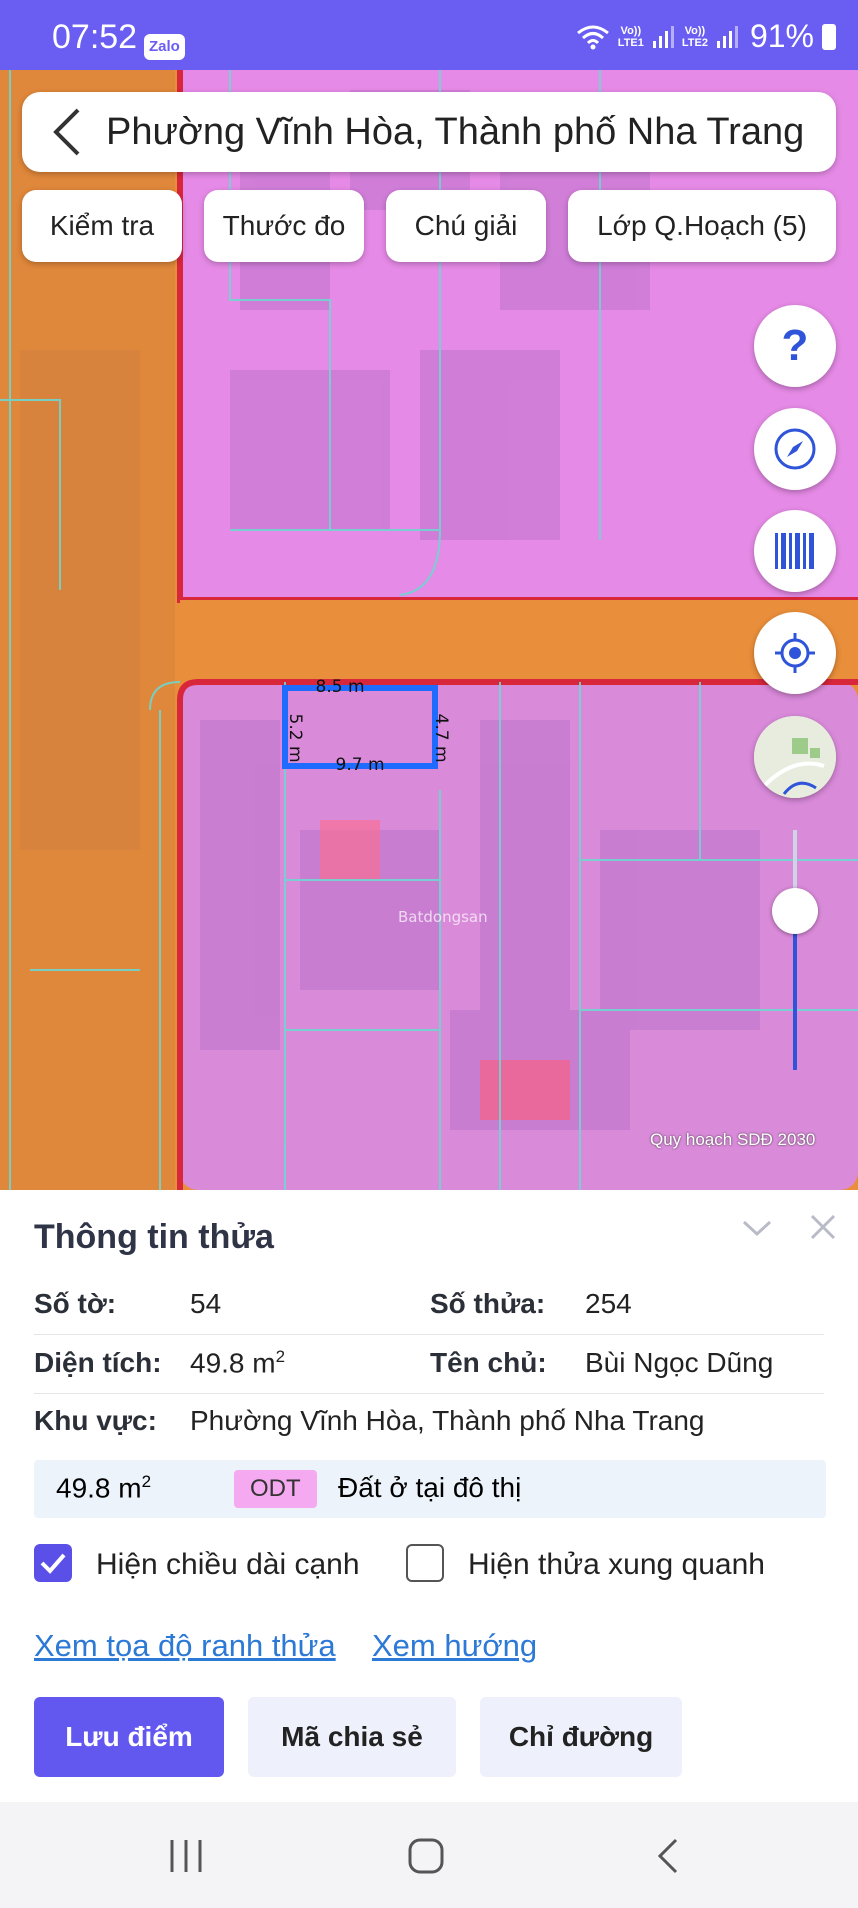 Image resolution: width=858 pixels, height=1908 pixels. I want to click on region-value: Phường Vĩnh Hòa, Thành phố Nha Trang, so click(447, 1420).